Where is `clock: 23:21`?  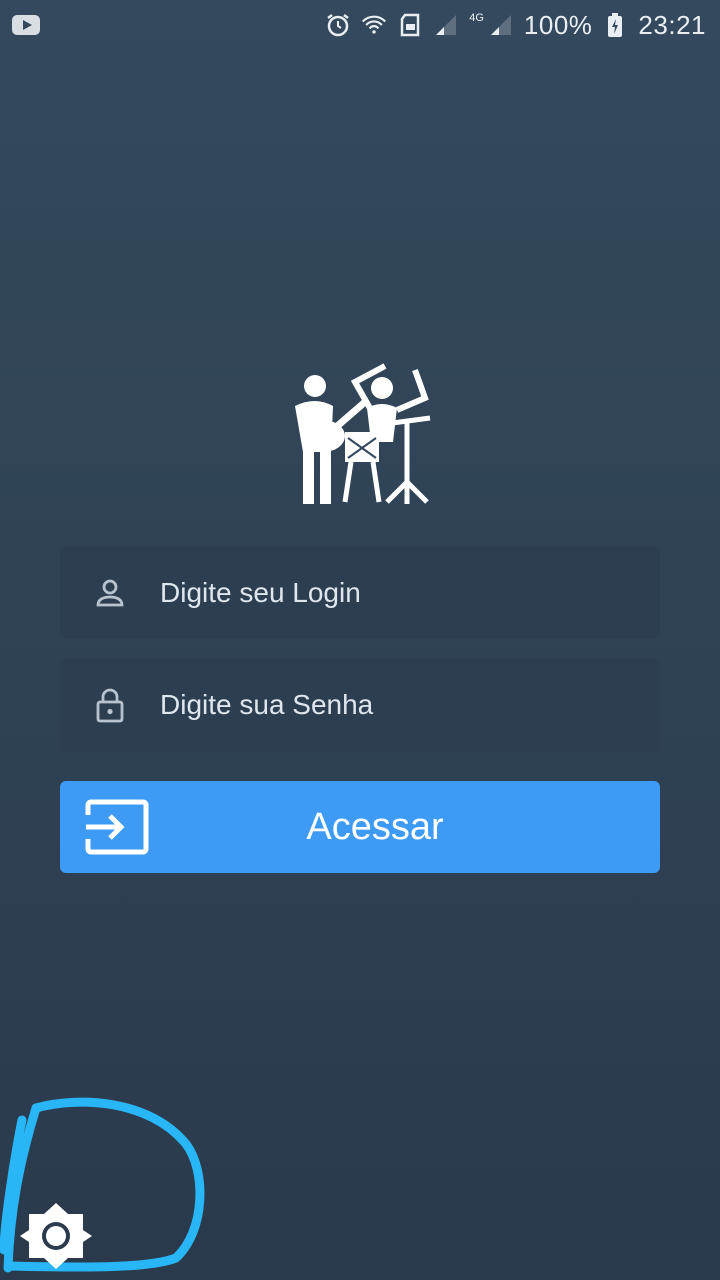 clock: 23:21 is located at coordinates (672, 24).